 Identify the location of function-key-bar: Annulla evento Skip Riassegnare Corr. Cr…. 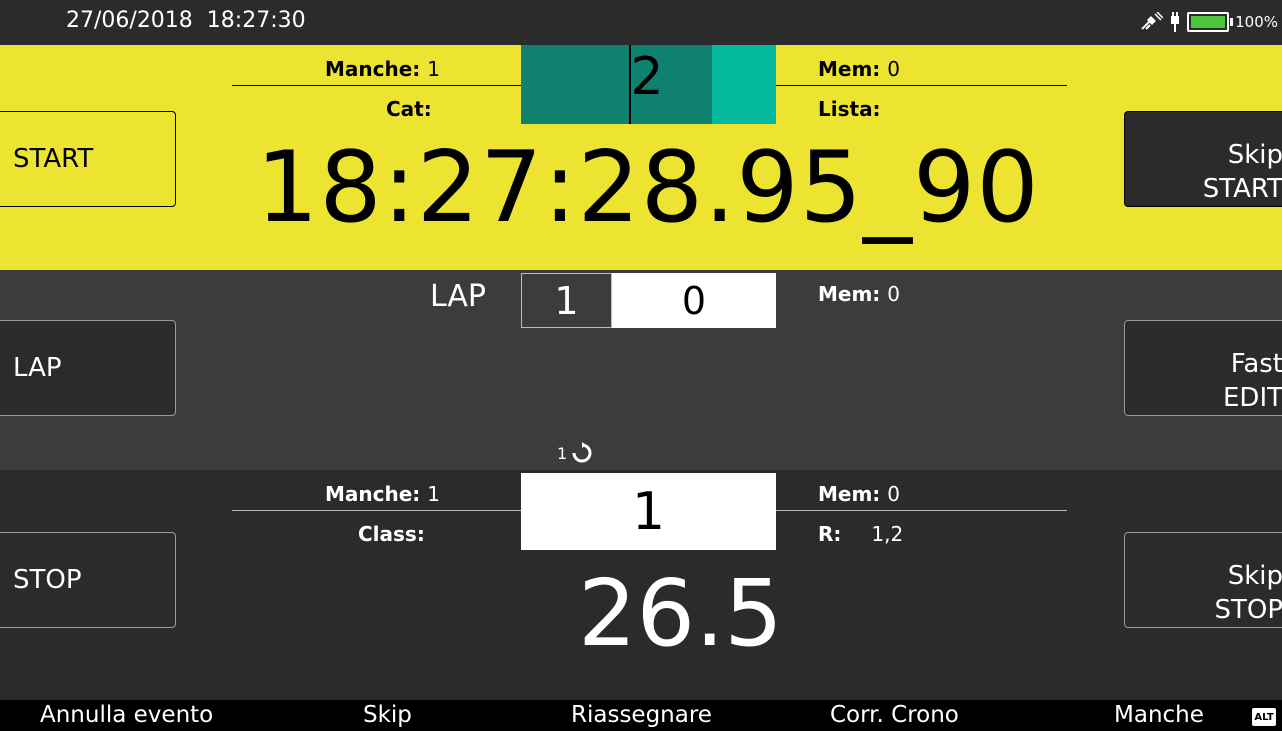
(641, 715).